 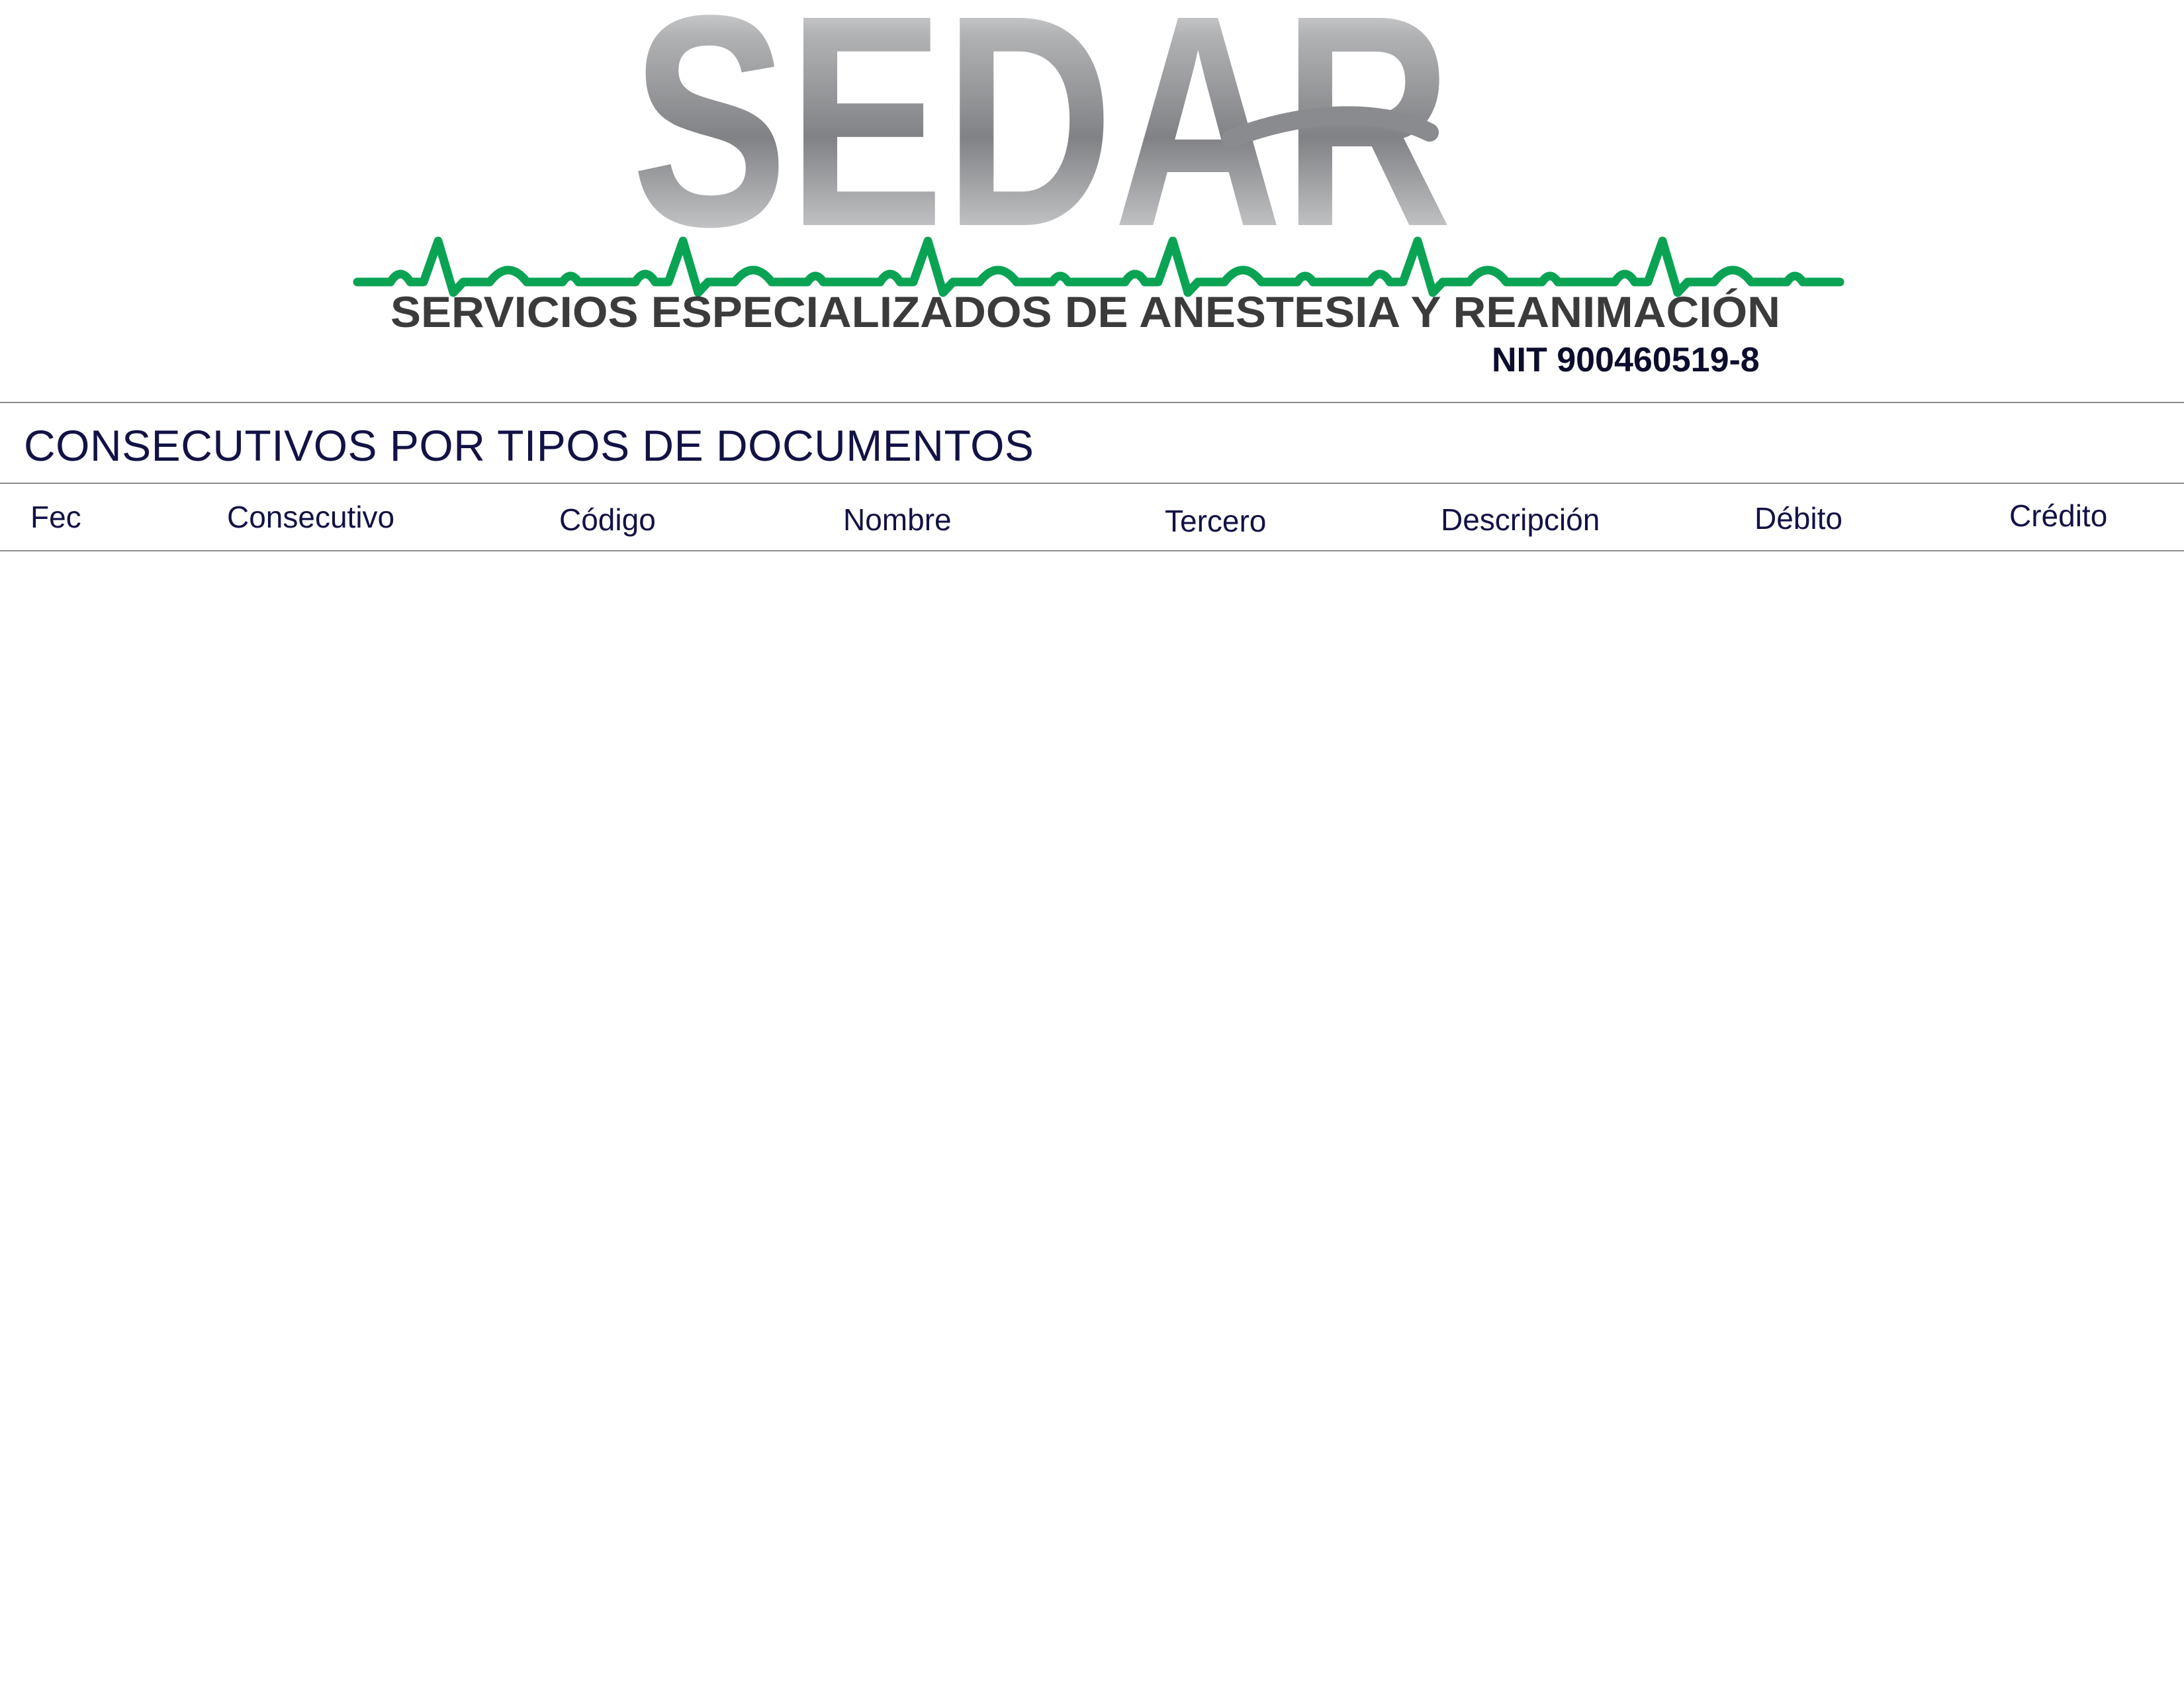 What do you see at coordinates (1216, 521) in the screenshot?
I see `column-header-tercero: Tercero` at bounding box center [1216, 521].